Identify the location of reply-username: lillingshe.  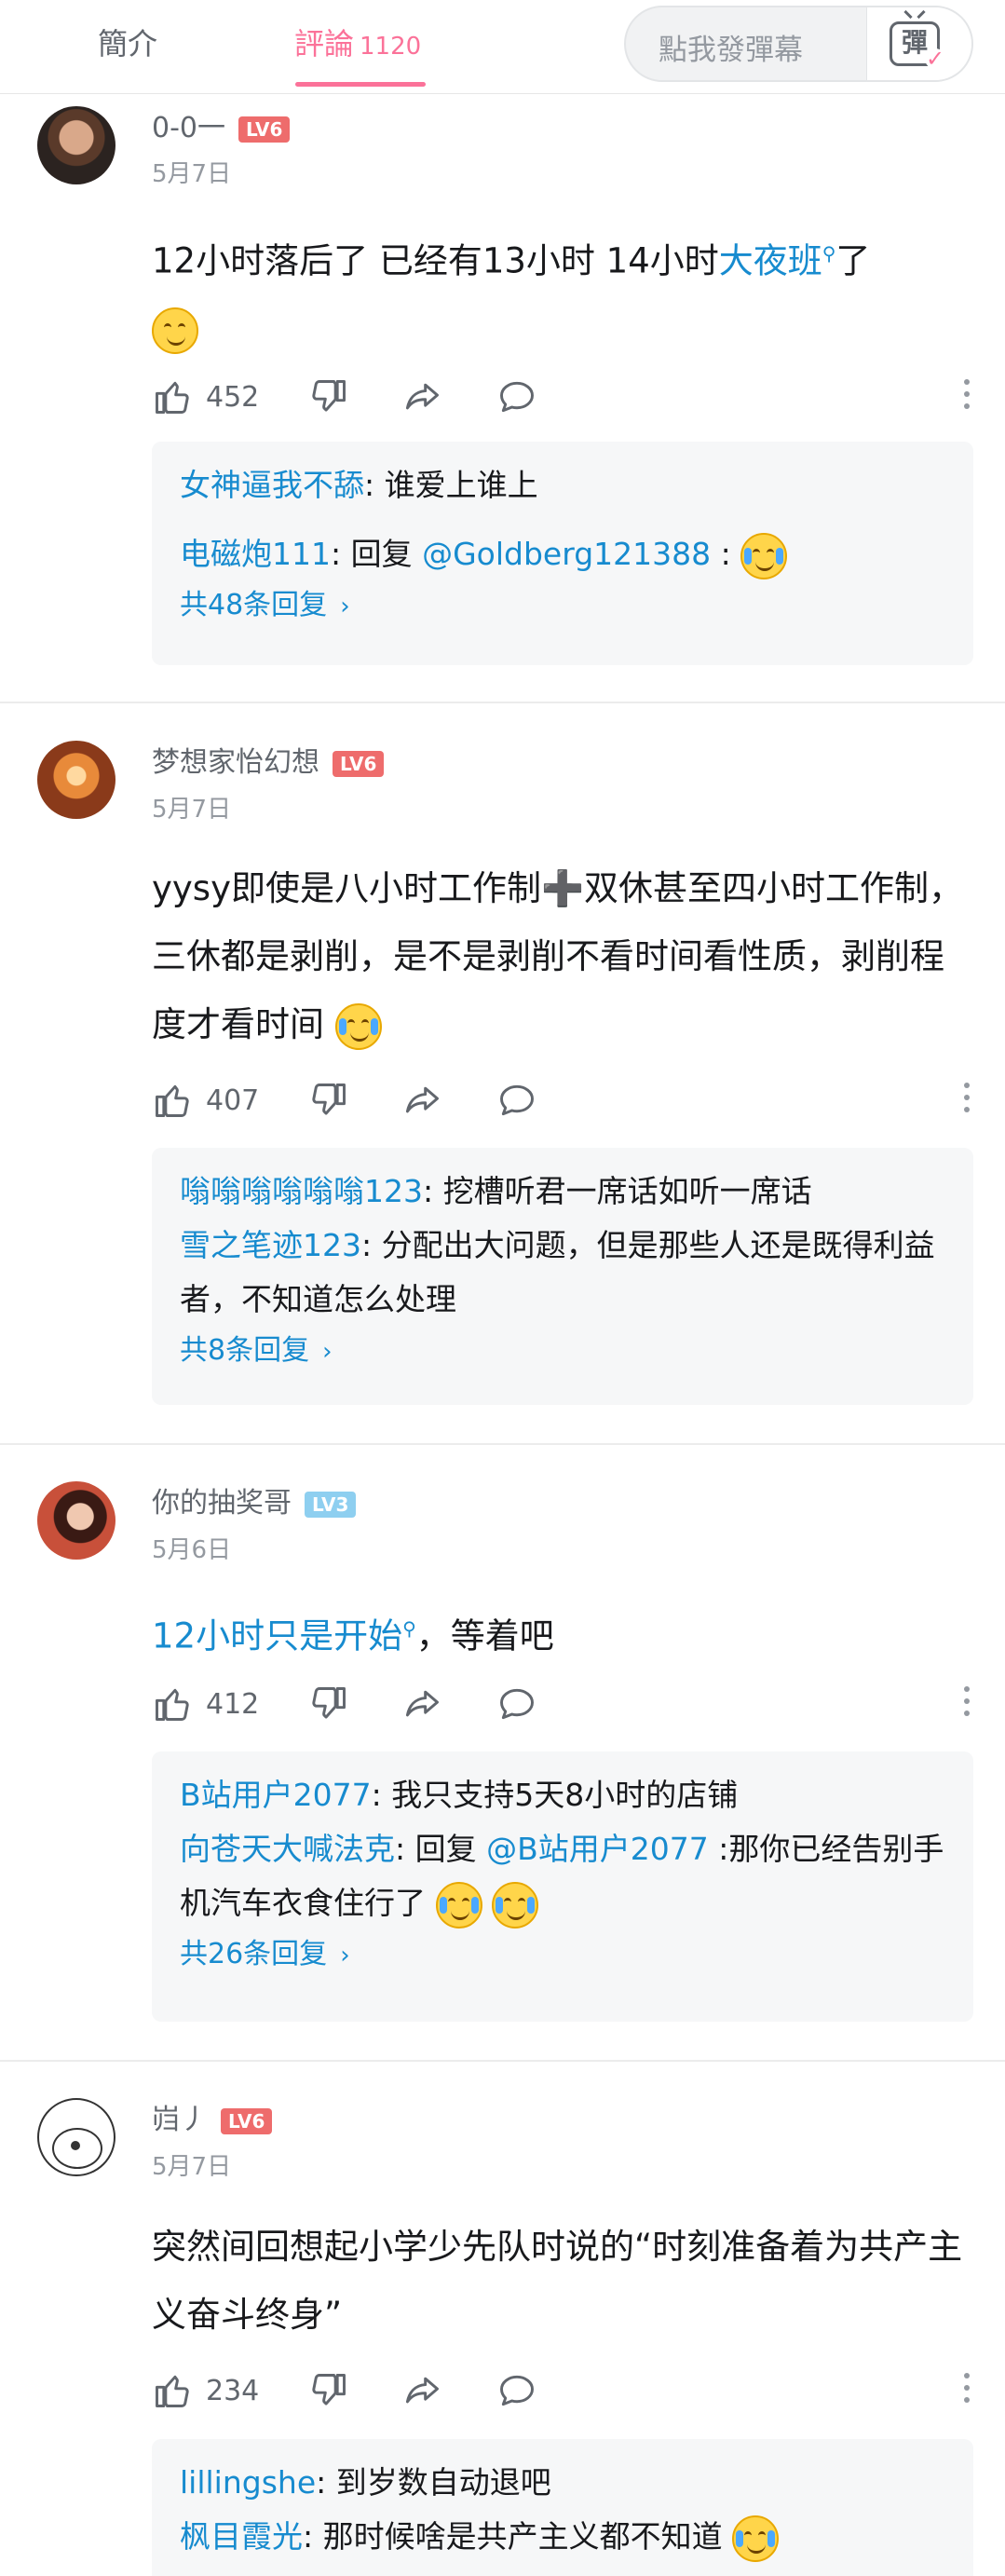
(248, 2482).